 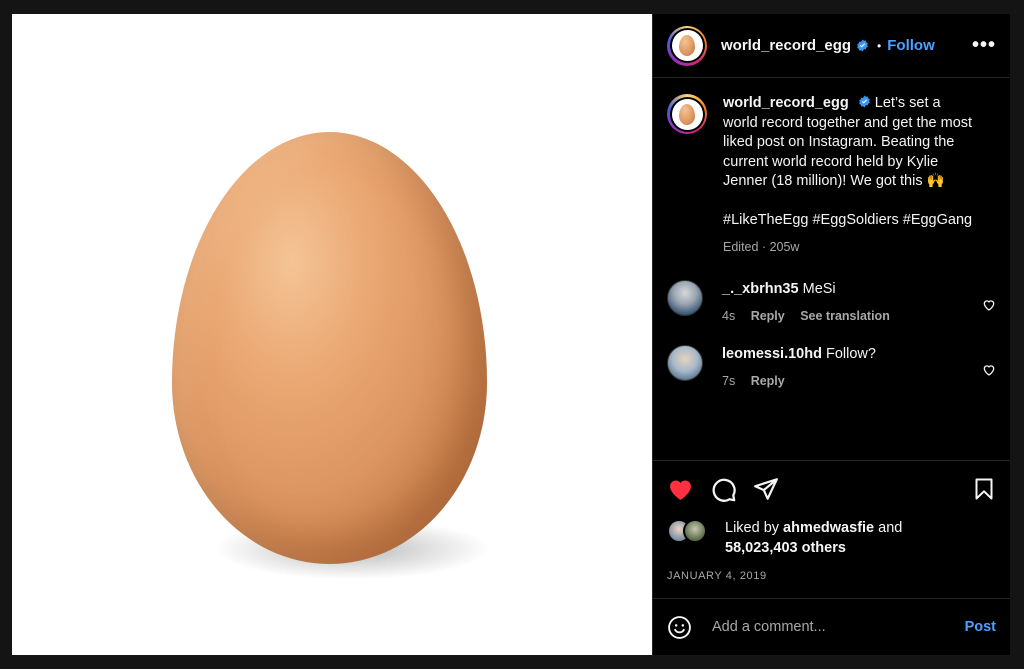 I want to click on author-avatar, so click(x=687, y=45).